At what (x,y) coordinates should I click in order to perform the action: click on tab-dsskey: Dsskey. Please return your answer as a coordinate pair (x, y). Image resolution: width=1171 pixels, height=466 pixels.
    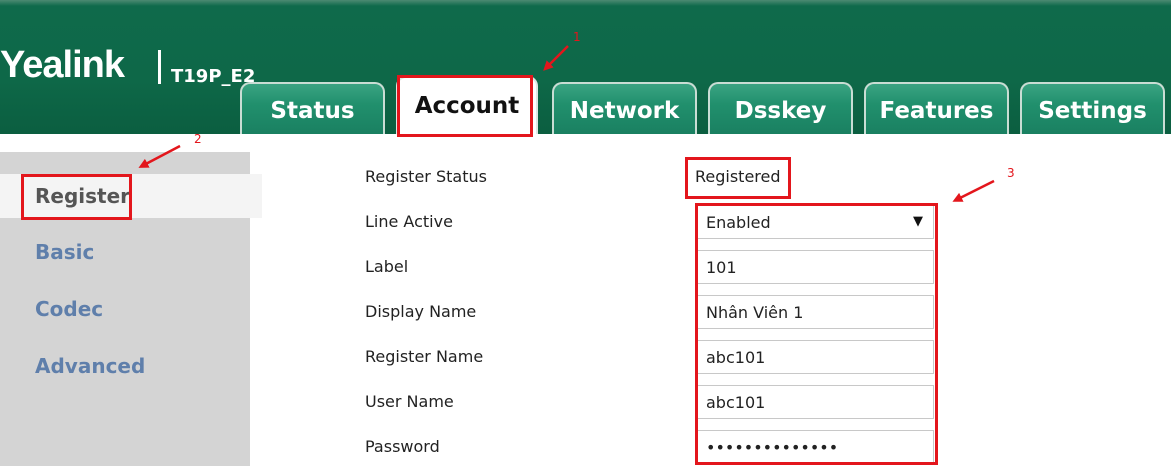
    Looking at the image, I should click on (780, 108).